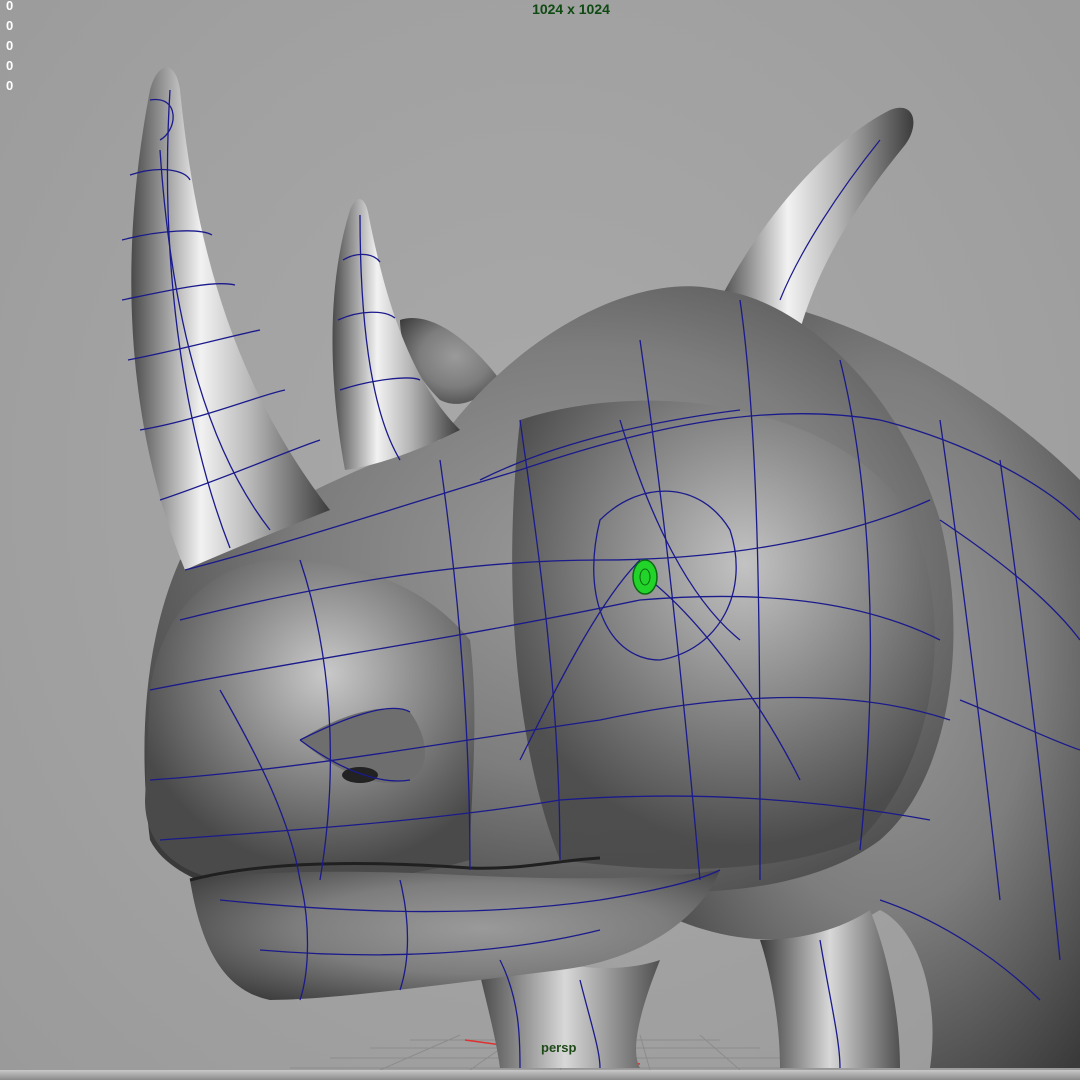 This screenshot has height=1080, width=1080. What do you see at coordinates (645, 577) in the screenshot?
I see `selected-eye` at bounding box center [645, 577].